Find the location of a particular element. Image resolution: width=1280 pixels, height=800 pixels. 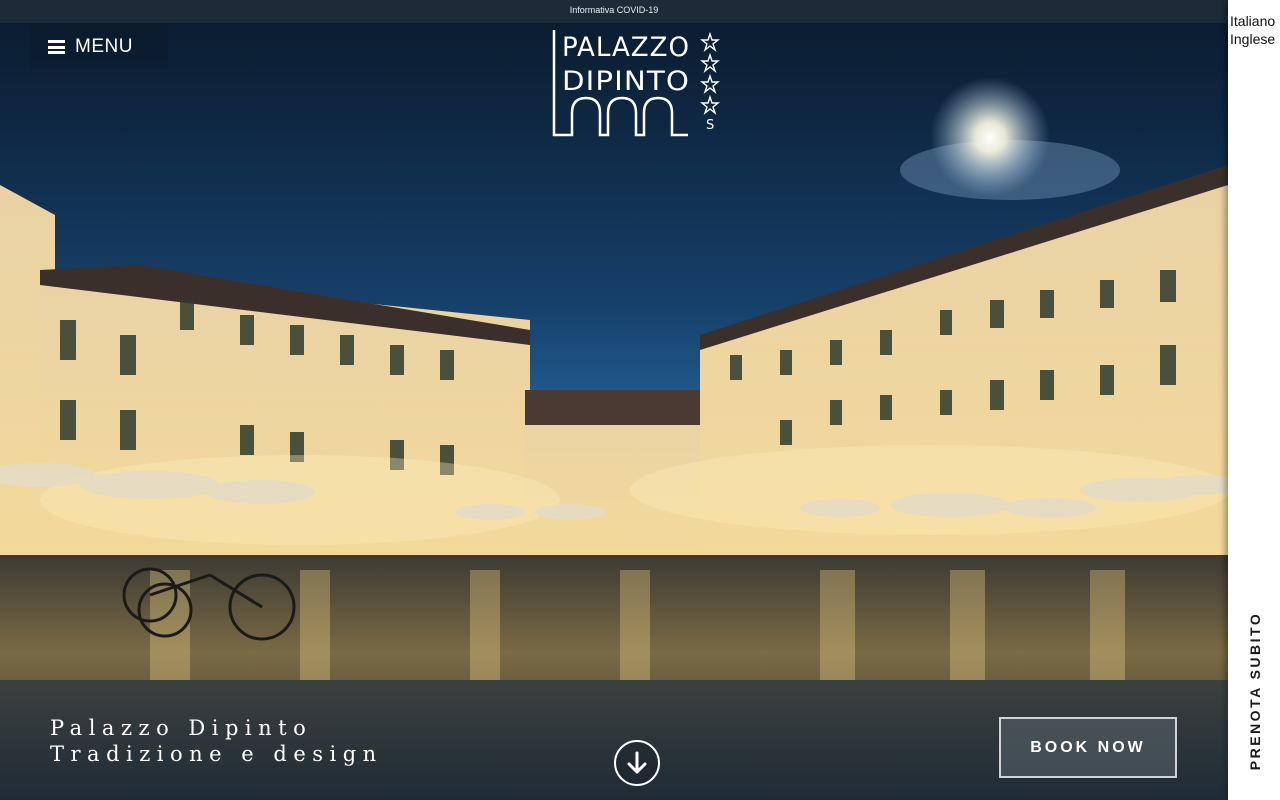

prenota-subito-label: PRENOTA SUBITO is located at coordinates (1255, 691).